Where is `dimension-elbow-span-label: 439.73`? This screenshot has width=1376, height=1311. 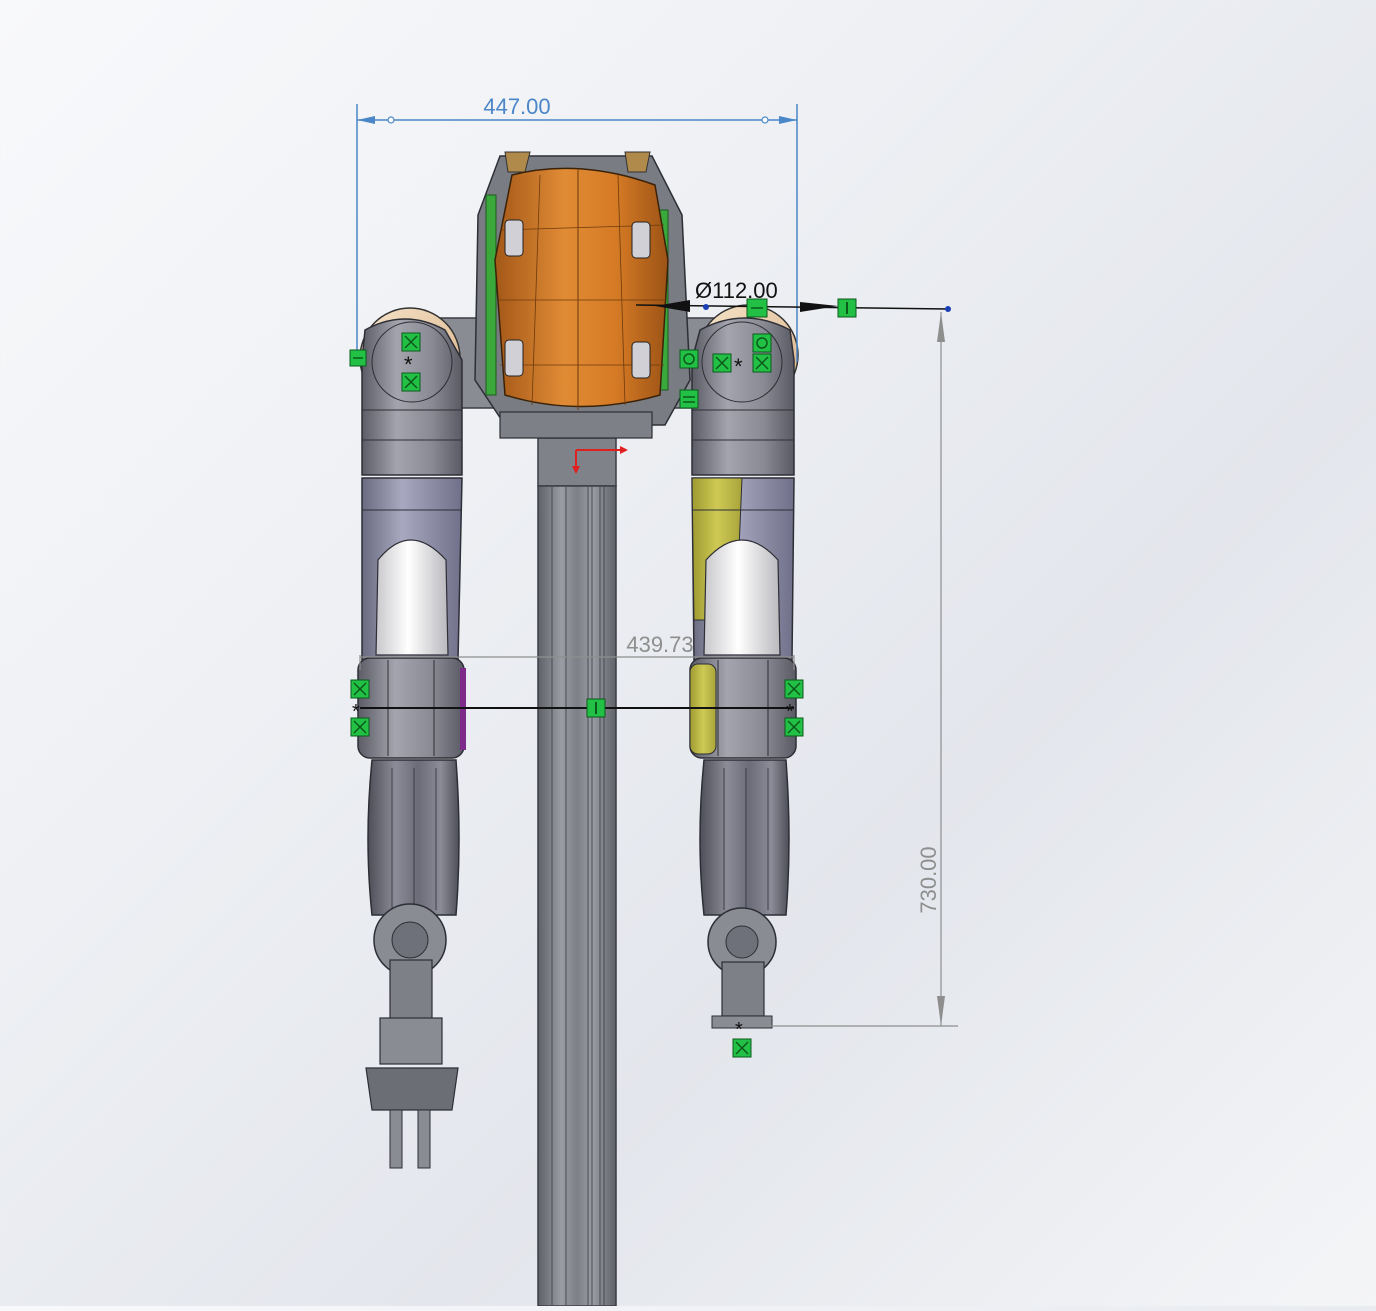
dimension-elbow-span-label: 439.73 is located at coordinates (659, 644).